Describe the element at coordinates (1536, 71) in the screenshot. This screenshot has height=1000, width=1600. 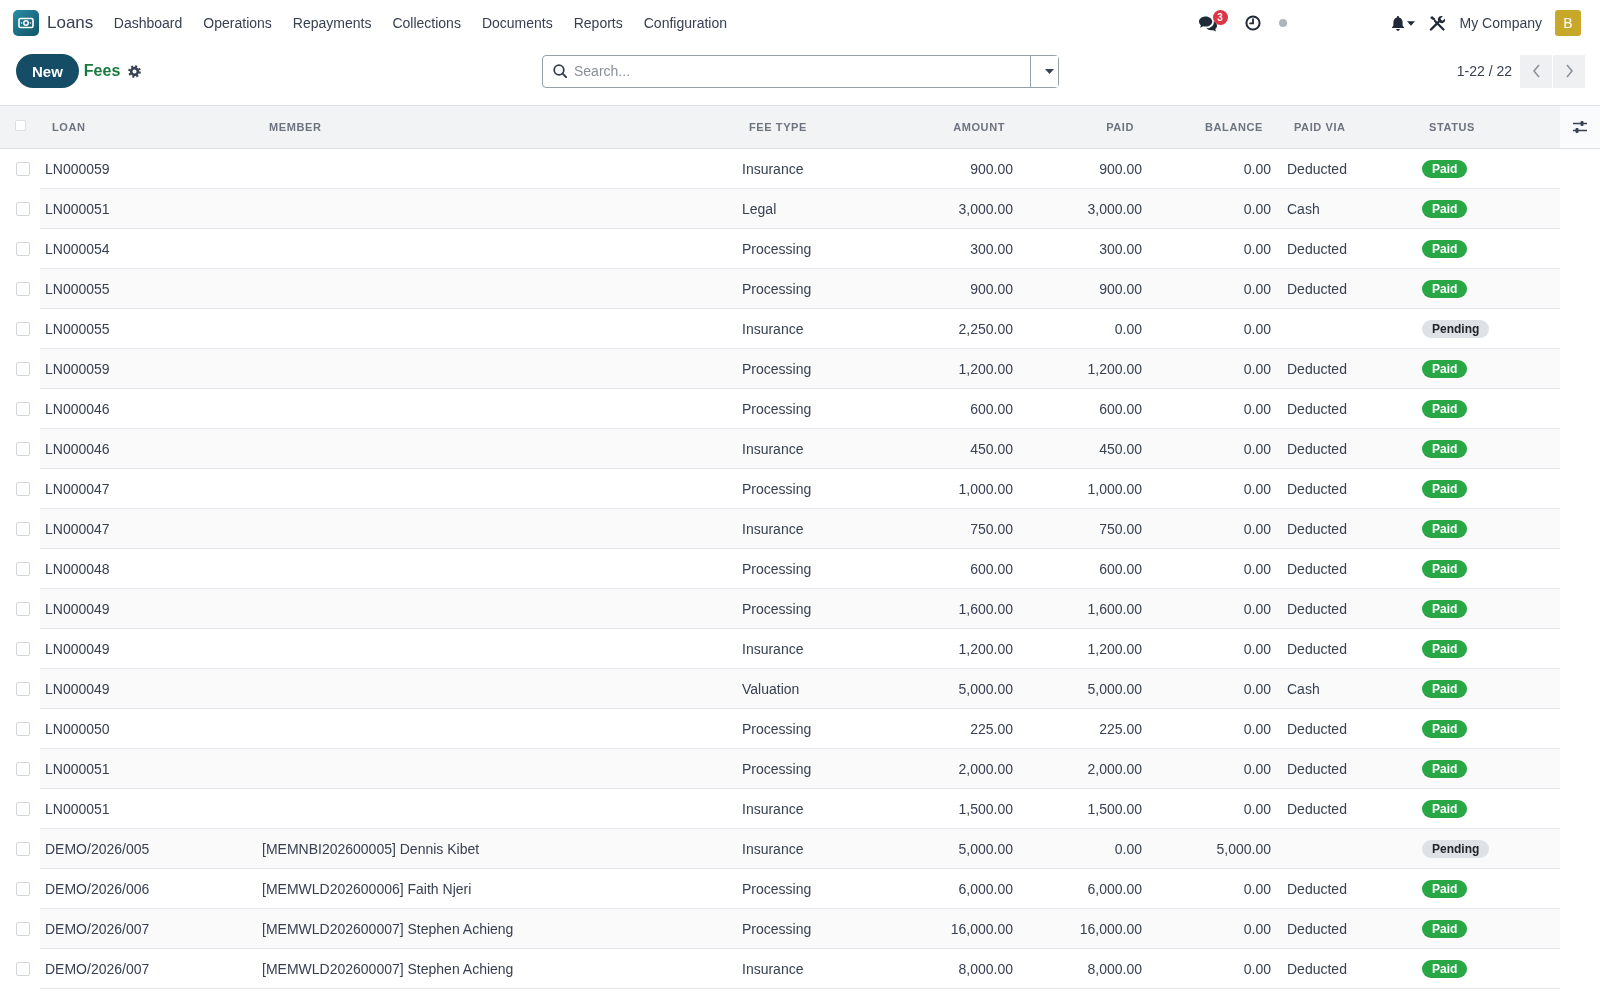
I see `previous-page-button` at that location.